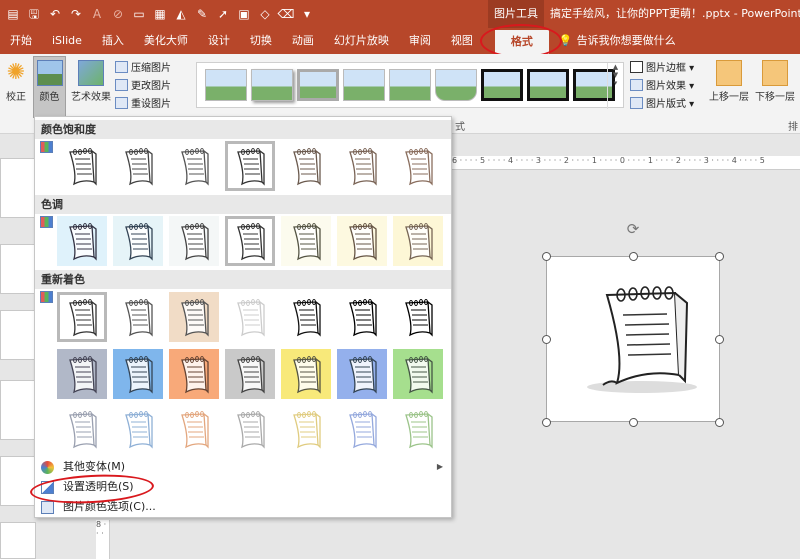  What do you see at coordinates (34, 14) in the screenshot?
I see `save-icon: 🖫` at bounding box center [34, 14].